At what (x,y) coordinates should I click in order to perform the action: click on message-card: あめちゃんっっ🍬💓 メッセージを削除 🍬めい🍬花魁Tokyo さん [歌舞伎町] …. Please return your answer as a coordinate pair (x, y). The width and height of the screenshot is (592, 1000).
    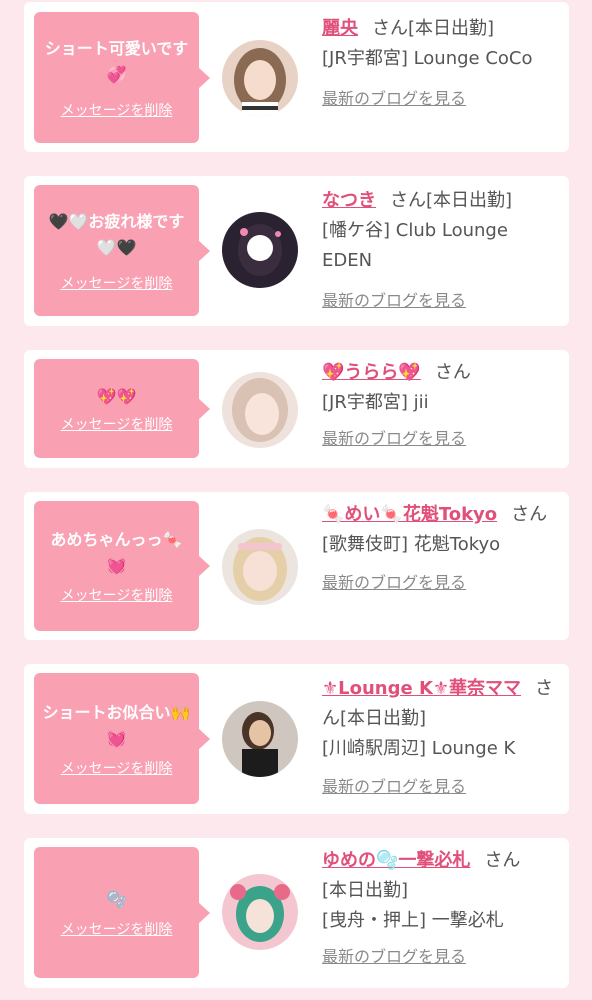
    Looking at the image, I should click on (296, 566).